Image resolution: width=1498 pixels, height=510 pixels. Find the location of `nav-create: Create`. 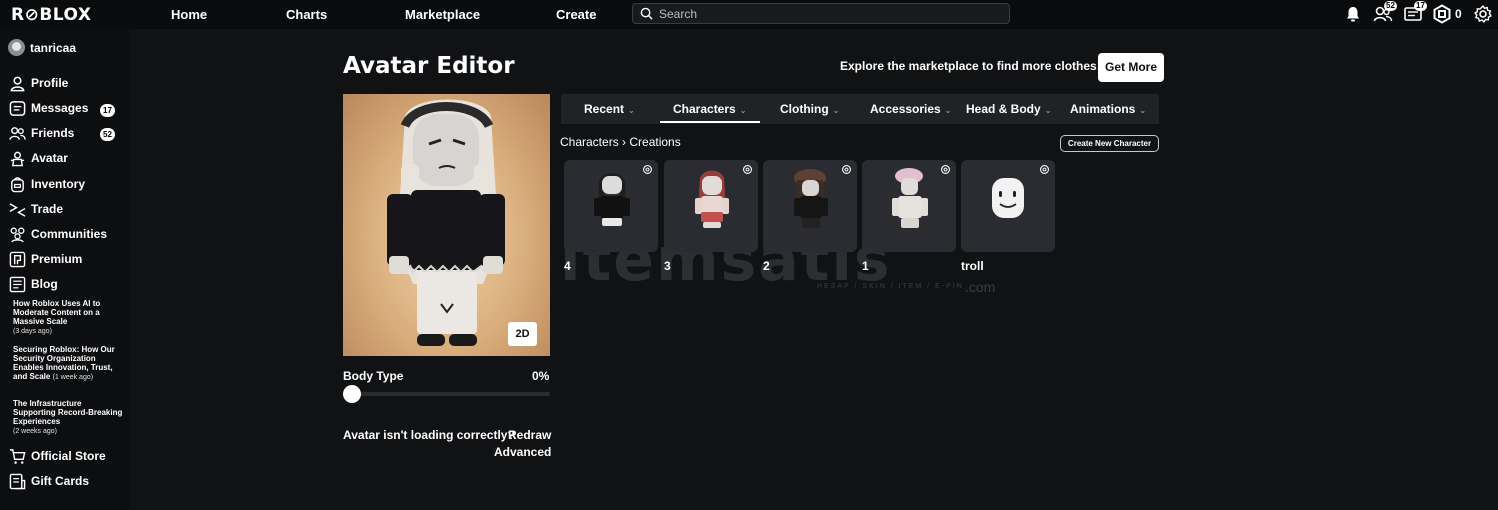

nav-create: Create is located at coordinates (576, 14).